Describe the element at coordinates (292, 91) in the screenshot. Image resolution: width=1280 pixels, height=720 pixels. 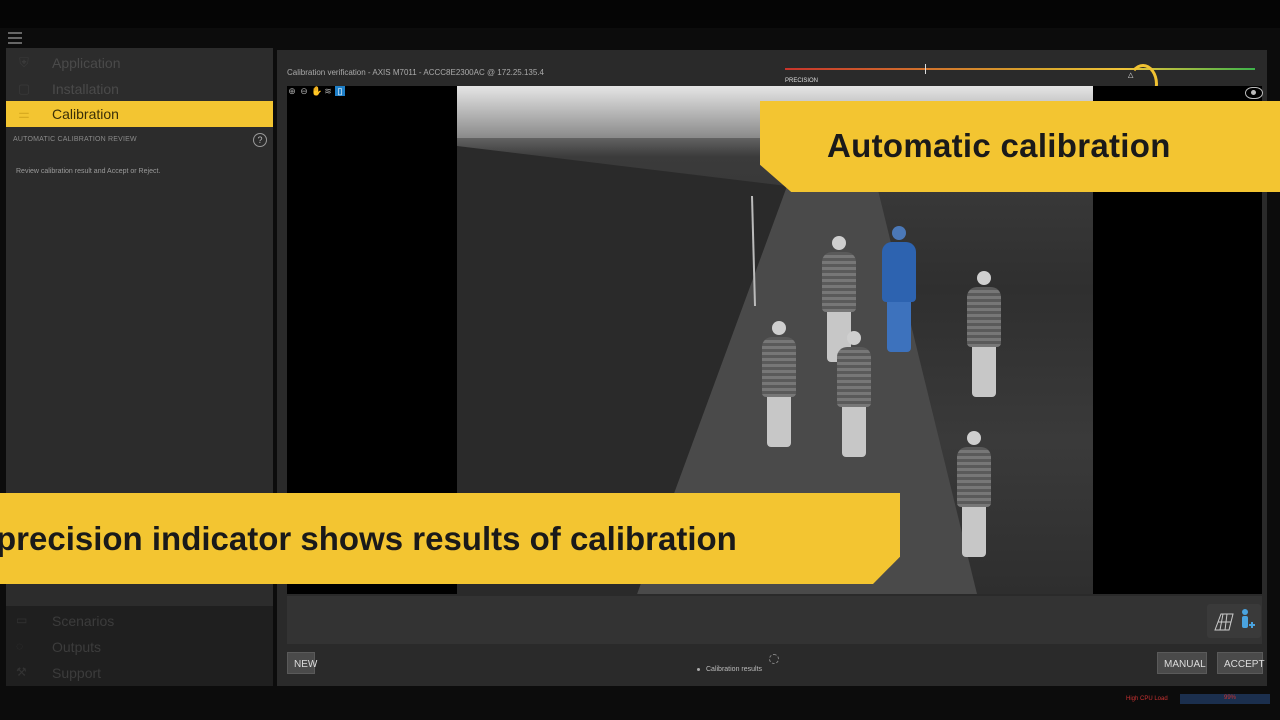
I see `zoom-in-icon: ⊕` at that location.